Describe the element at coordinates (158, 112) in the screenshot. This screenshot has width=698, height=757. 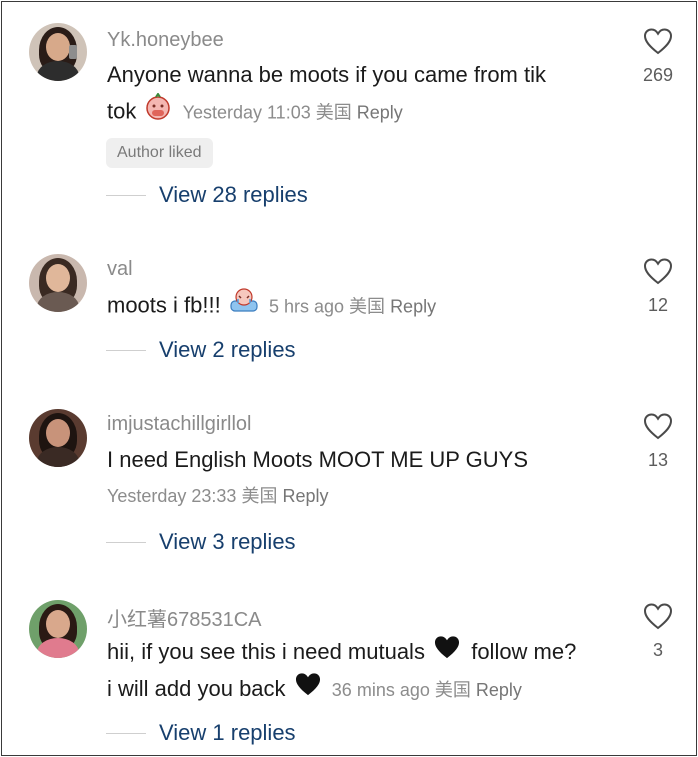
I see `face-with-hand-over-mouth-icon` at that location.